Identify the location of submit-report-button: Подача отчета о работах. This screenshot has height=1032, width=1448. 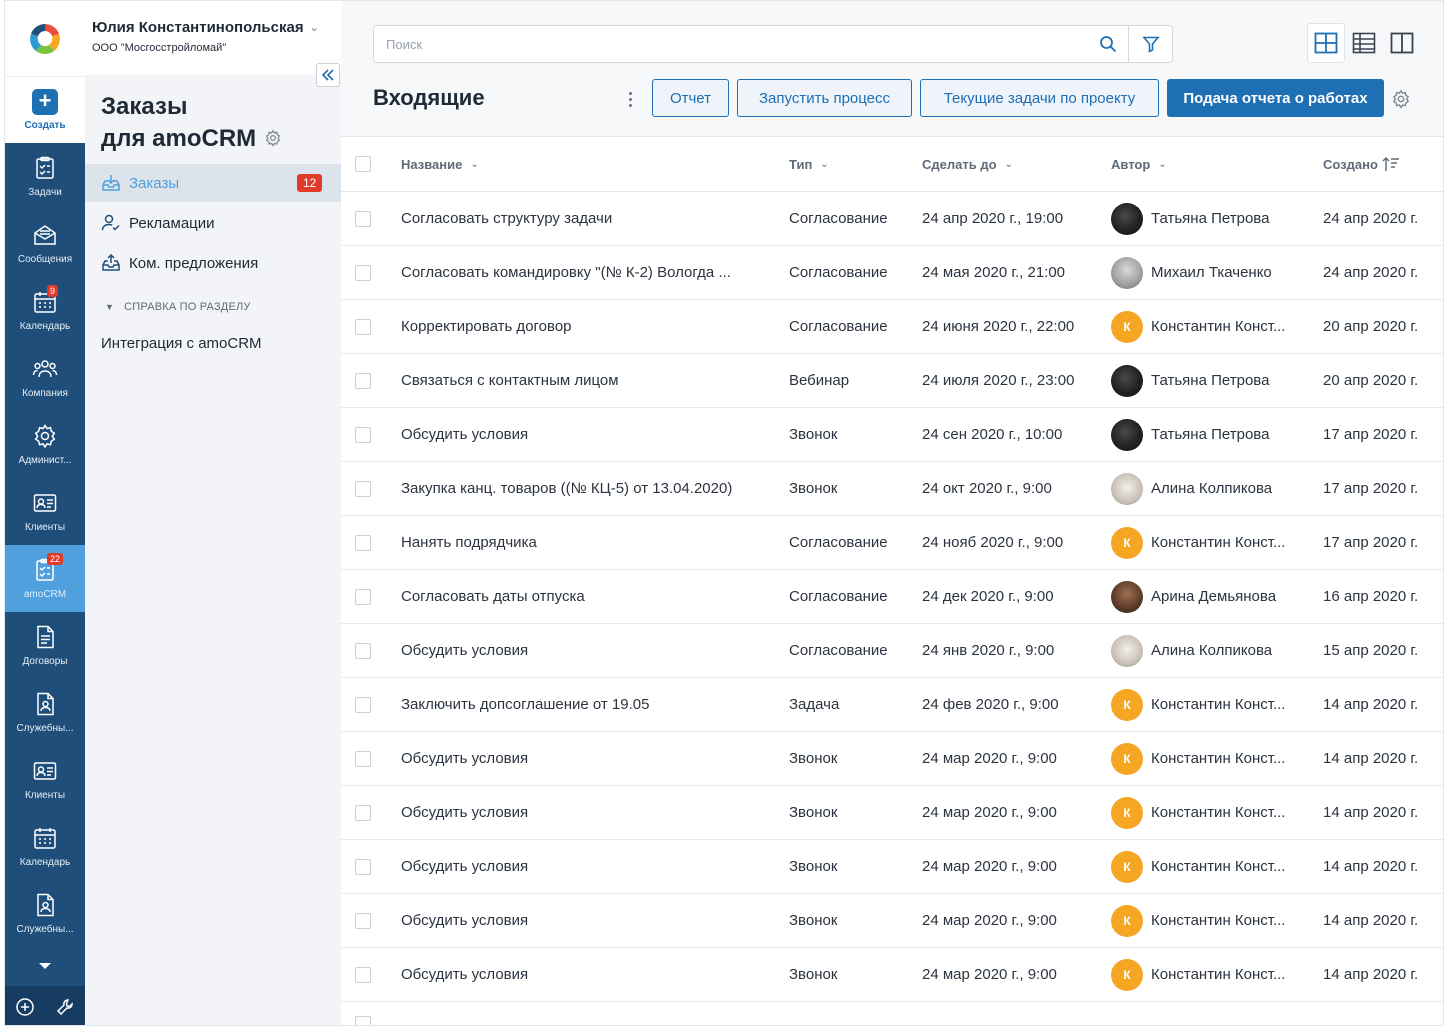
(1275, 98).